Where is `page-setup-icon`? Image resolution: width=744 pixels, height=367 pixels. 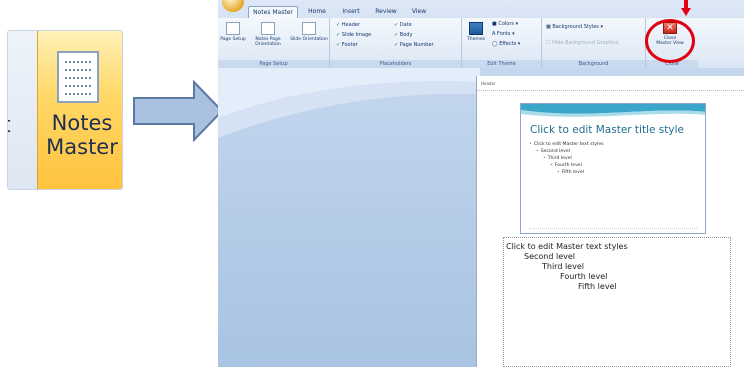 page-setup-icon is located at coordinates (233, 28).